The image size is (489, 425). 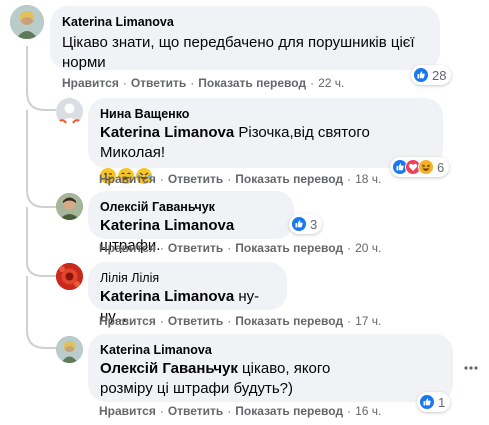 What do you see at coordinates (331, 83) in the screenshot?
I see `comment-time: 22 ч.` at bounding box center [331, 83].